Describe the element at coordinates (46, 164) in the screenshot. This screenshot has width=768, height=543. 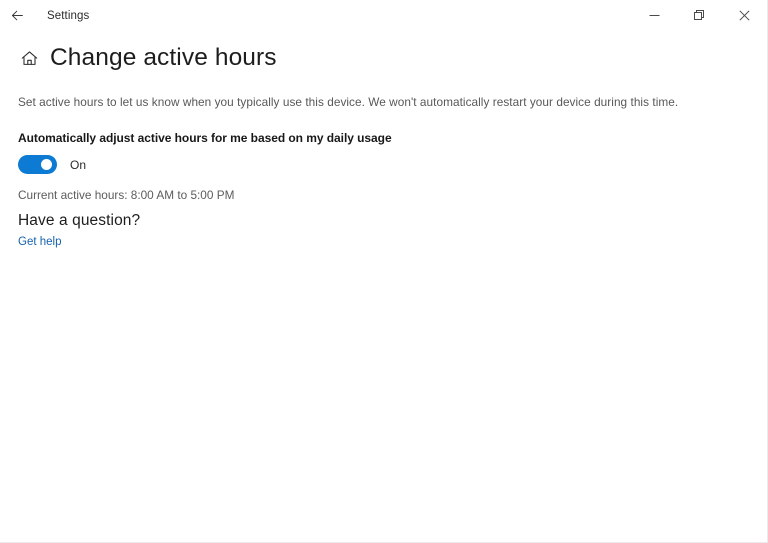
I see `toggle-knob` at that location.